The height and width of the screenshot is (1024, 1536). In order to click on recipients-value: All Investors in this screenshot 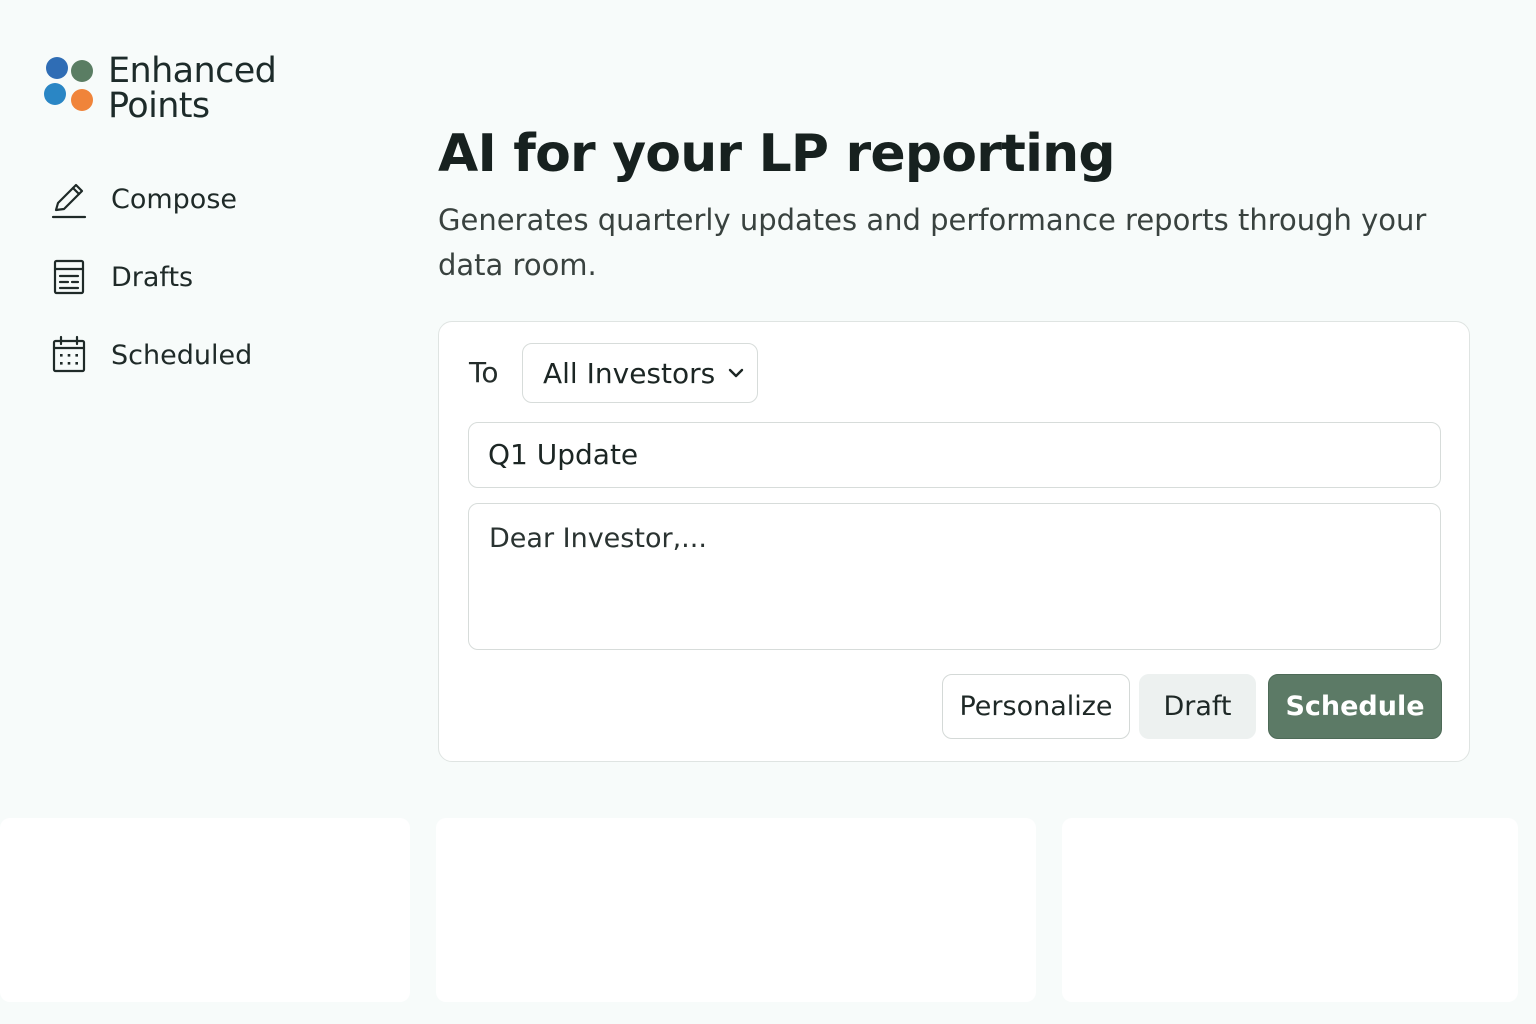, I will do `click(629, 373)`.